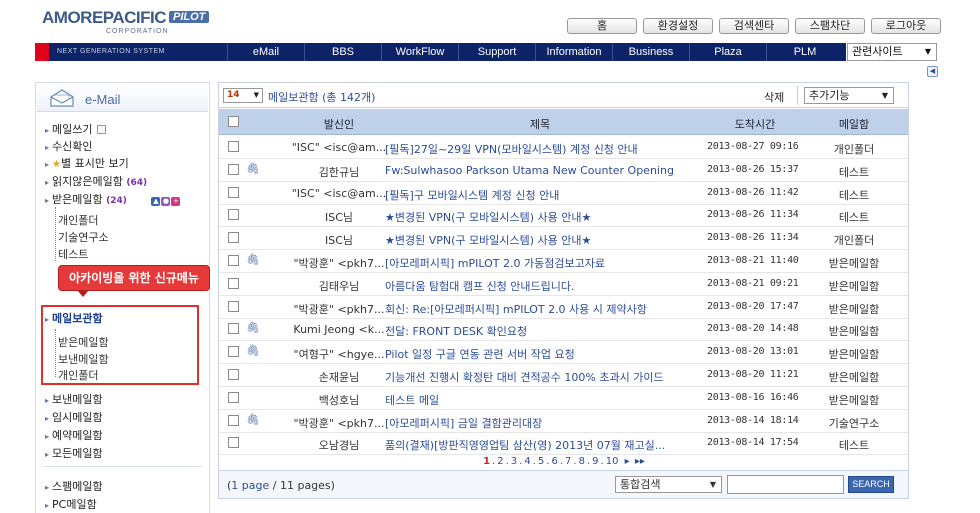 Image resolution: width=980 pixels, height=513 pixels. I want to click on sidebar-item-starred: ▸ ★별 표시만 보기, so click(87, 163).